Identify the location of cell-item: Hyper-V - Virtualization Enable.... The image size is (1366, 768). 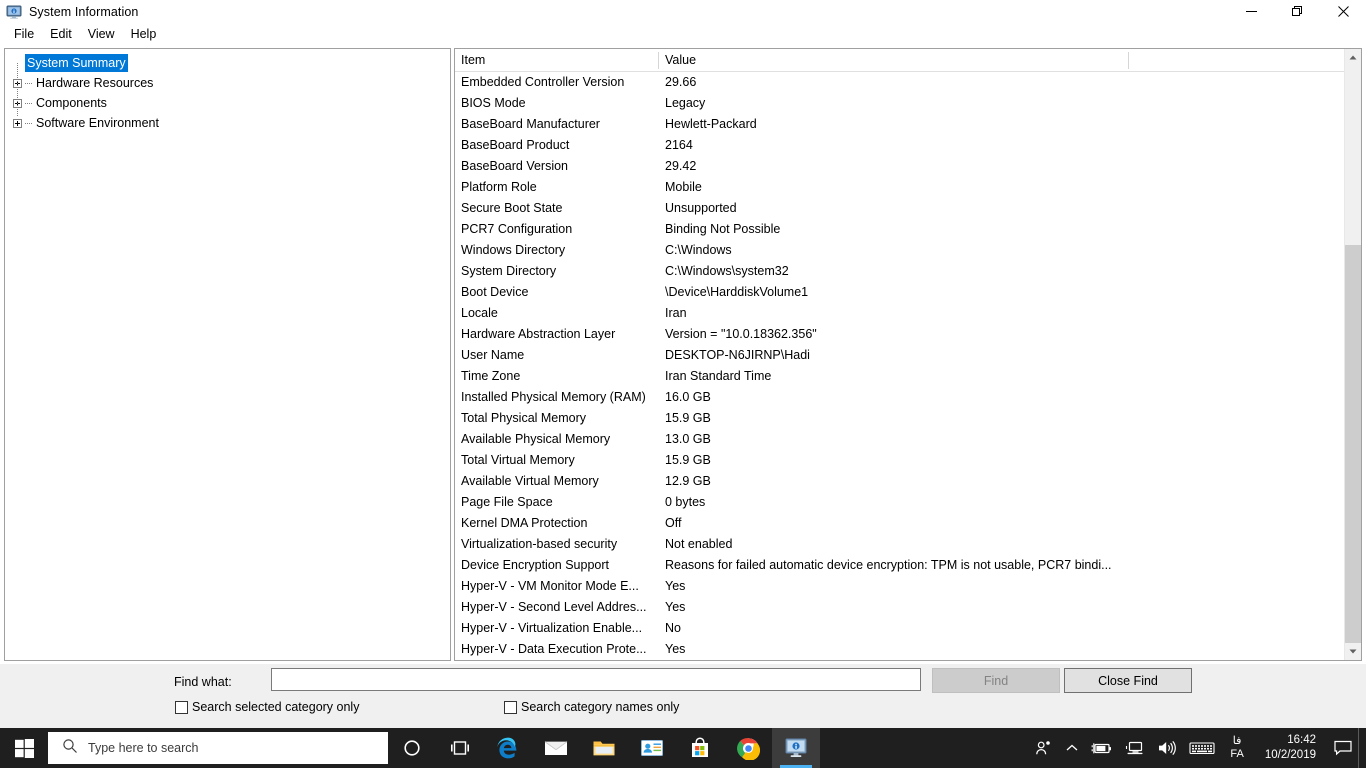
(552, 628).